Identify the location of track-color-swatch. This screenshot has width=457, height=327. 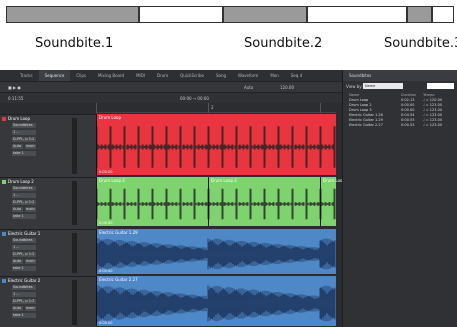
(4, 281).